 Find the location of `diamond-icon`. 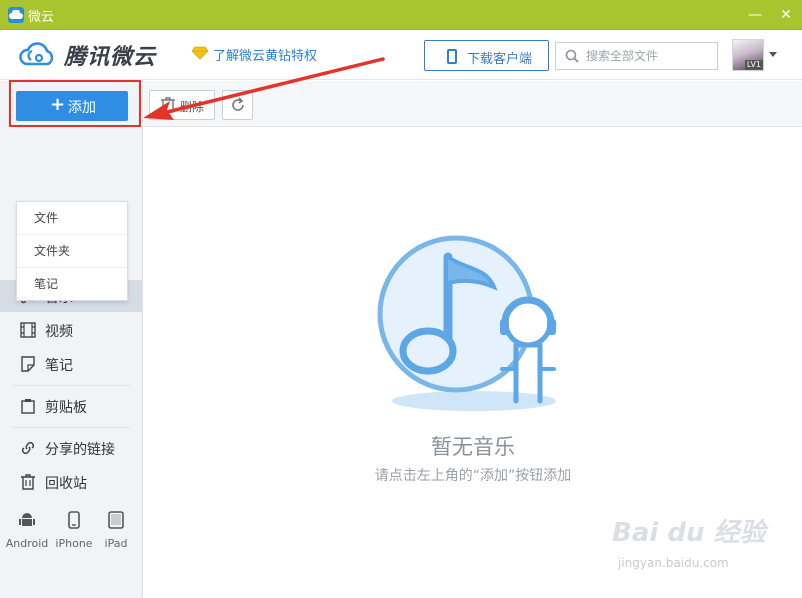

diamond-icon is located at coordinates (200, 53).